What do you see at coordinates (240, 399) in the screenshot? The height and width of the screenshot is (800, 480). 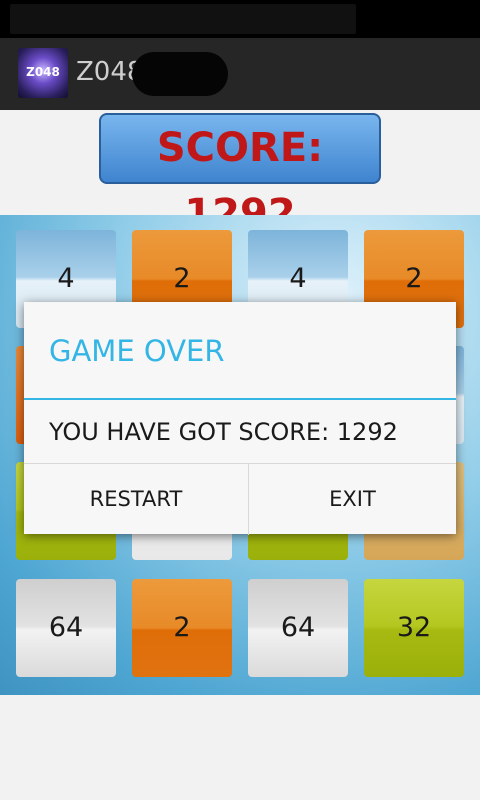 I see `dialog-divider` at bounding box center [240, 399].